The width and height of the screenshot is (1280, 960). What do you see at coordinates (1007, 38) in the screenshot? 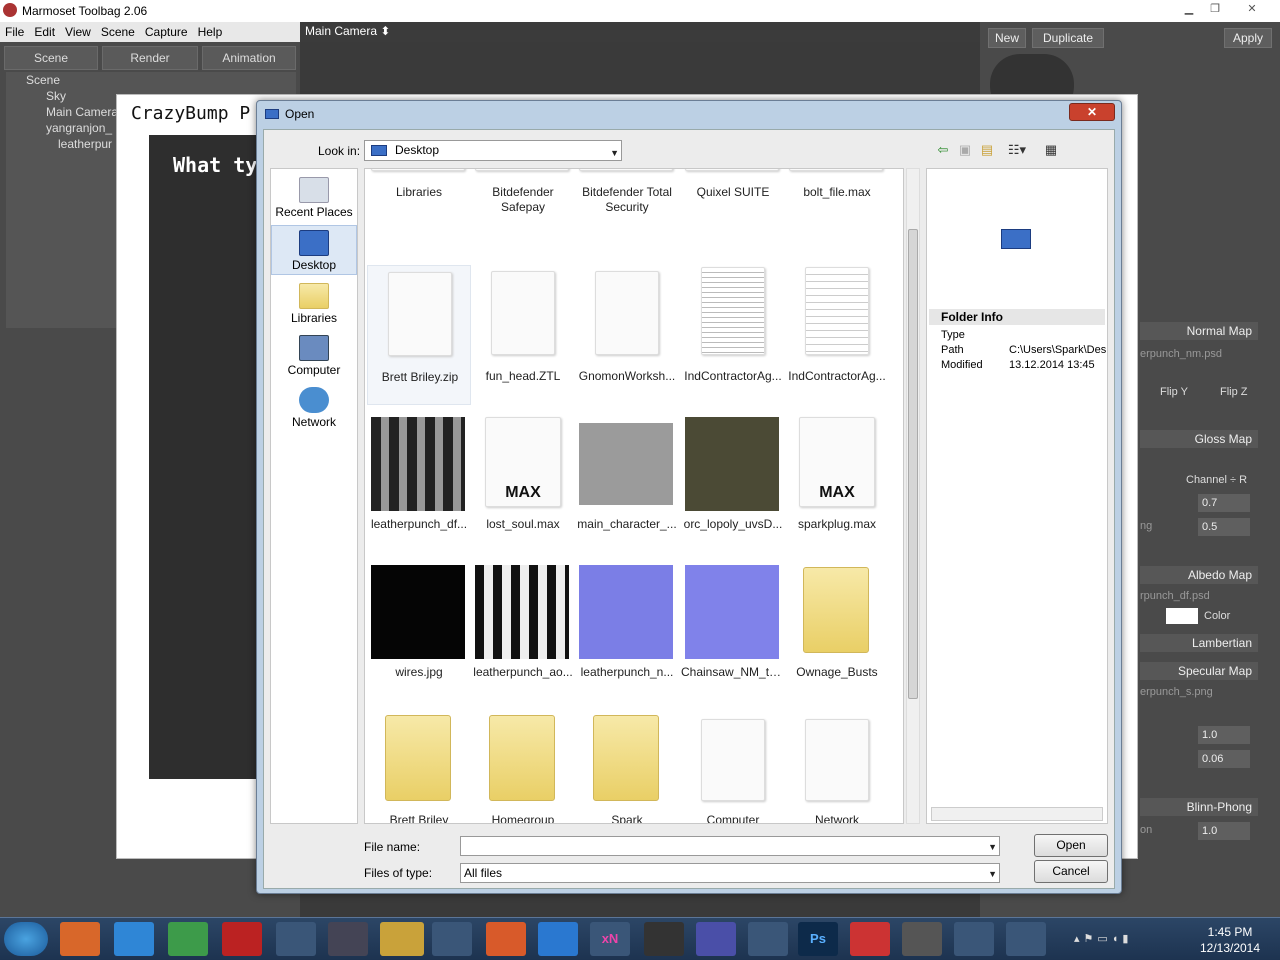
I see `new-button: New` at bounding box center [1007, 38].